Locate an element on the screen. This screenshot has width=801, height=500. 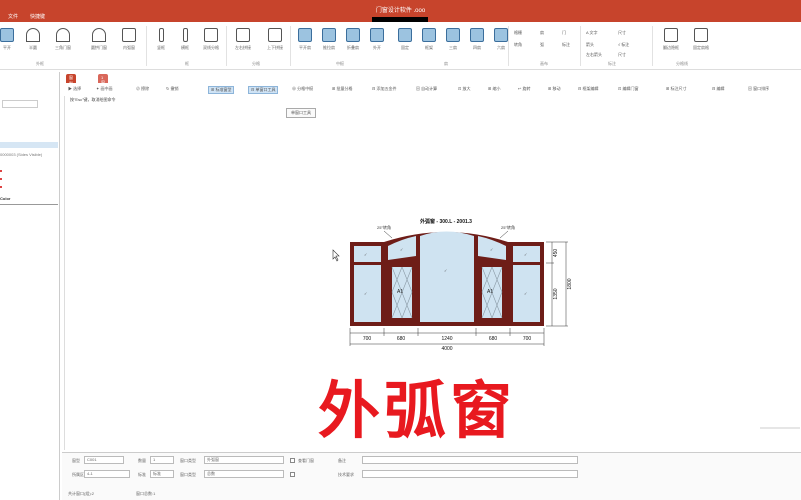
width-dim-5: 700 is located at coordinates (527, 339).